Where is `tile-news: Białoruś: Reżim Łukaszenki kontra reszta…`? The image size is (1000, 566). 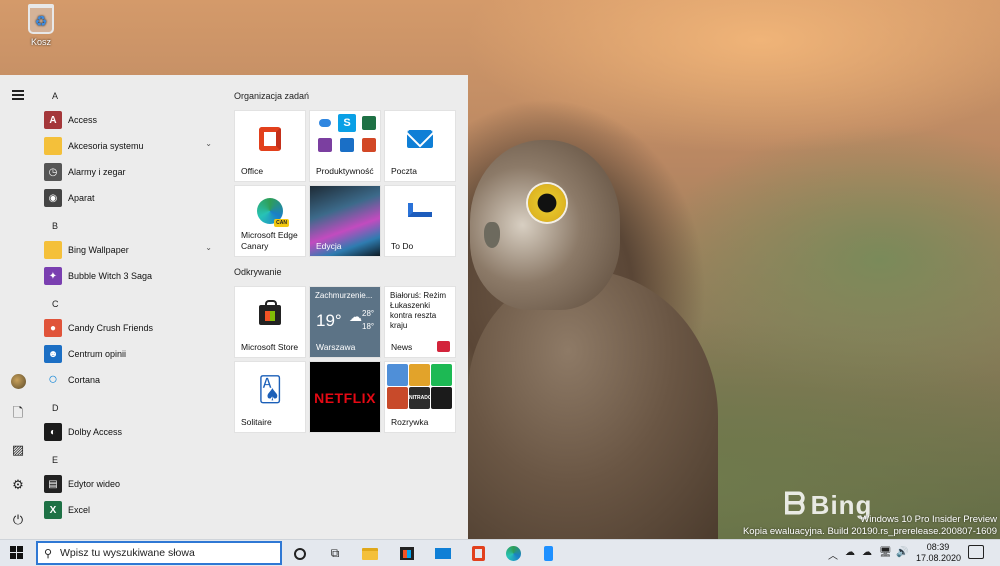
tile-news: Białoruś: Reżim Łukaszenki kontra reszta… is located at coordinates (420, 322).